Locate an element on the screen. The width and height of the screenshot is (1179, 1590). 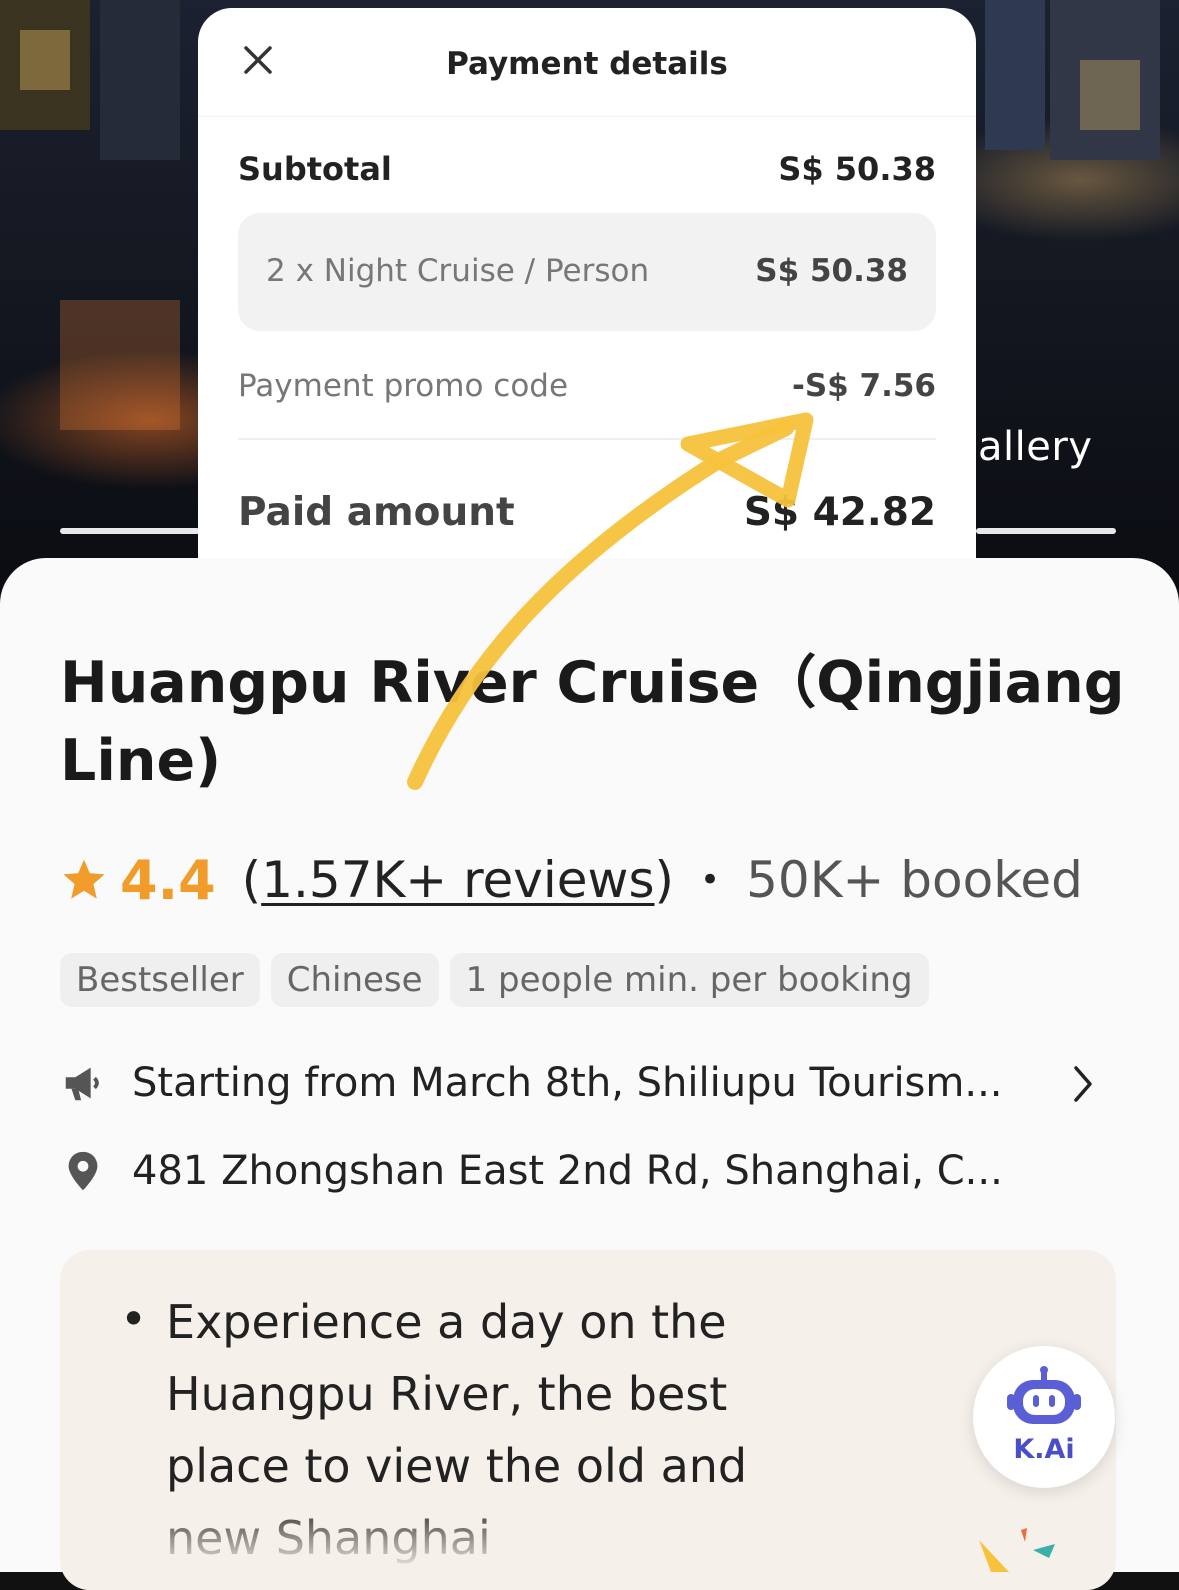
divider is located at coordinates (587, 439).